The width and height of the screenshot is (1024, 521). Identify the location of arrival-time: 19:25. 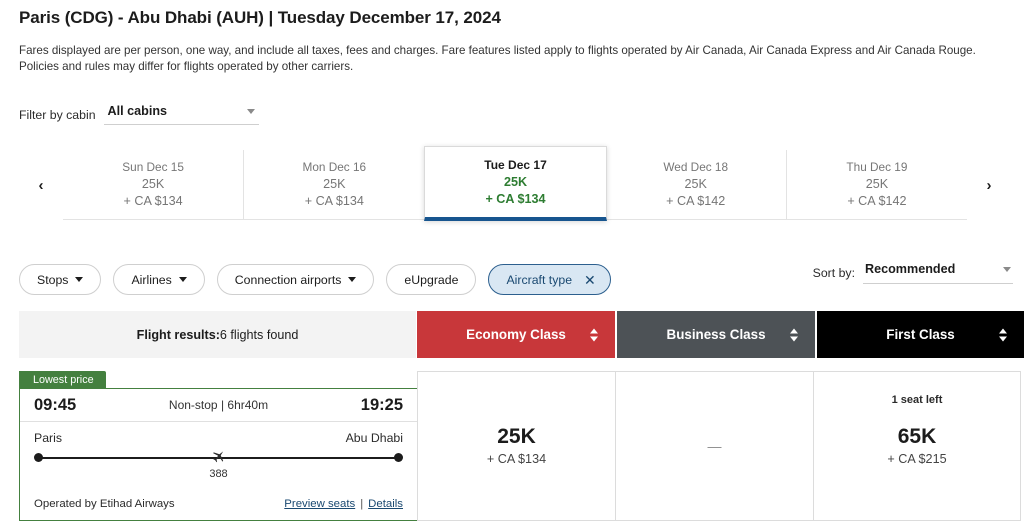
(381, 404).